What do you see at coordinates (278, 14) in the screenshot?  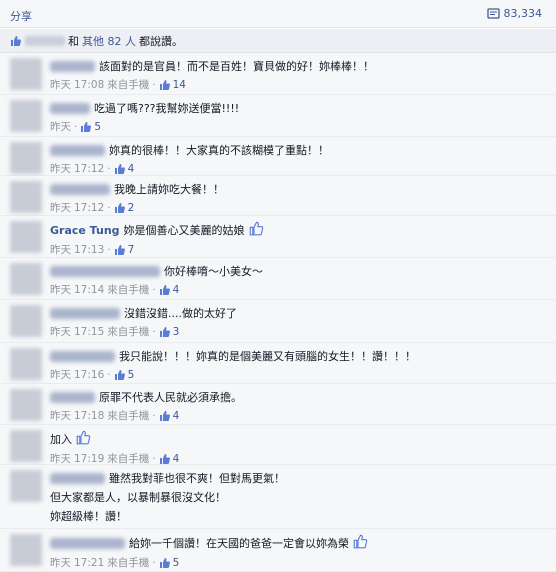 I see `post-action-bar: 分享 83,334` at bounding box center [278, 14].